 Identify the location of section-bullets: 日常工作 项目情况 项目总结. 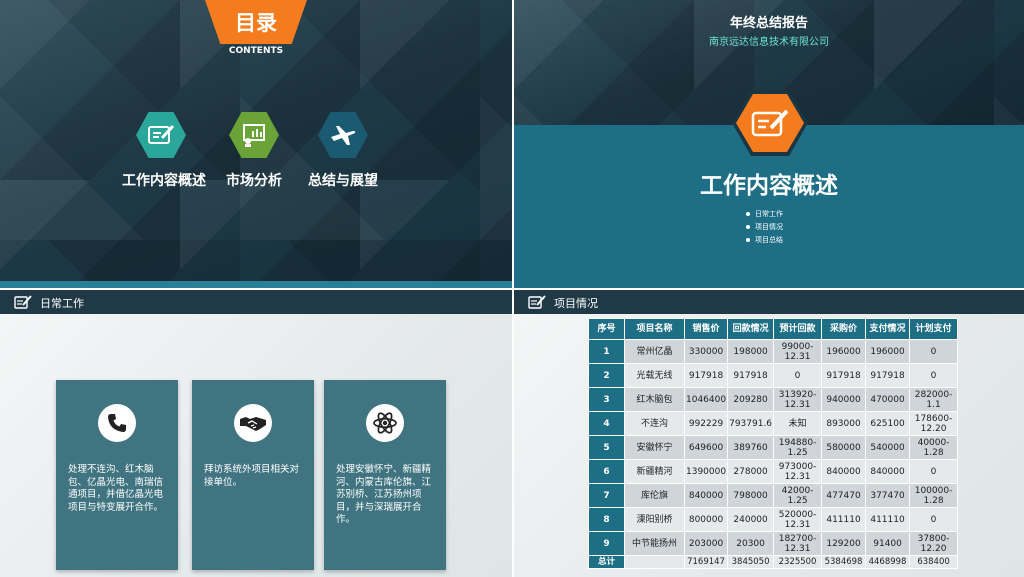
(764, 227).